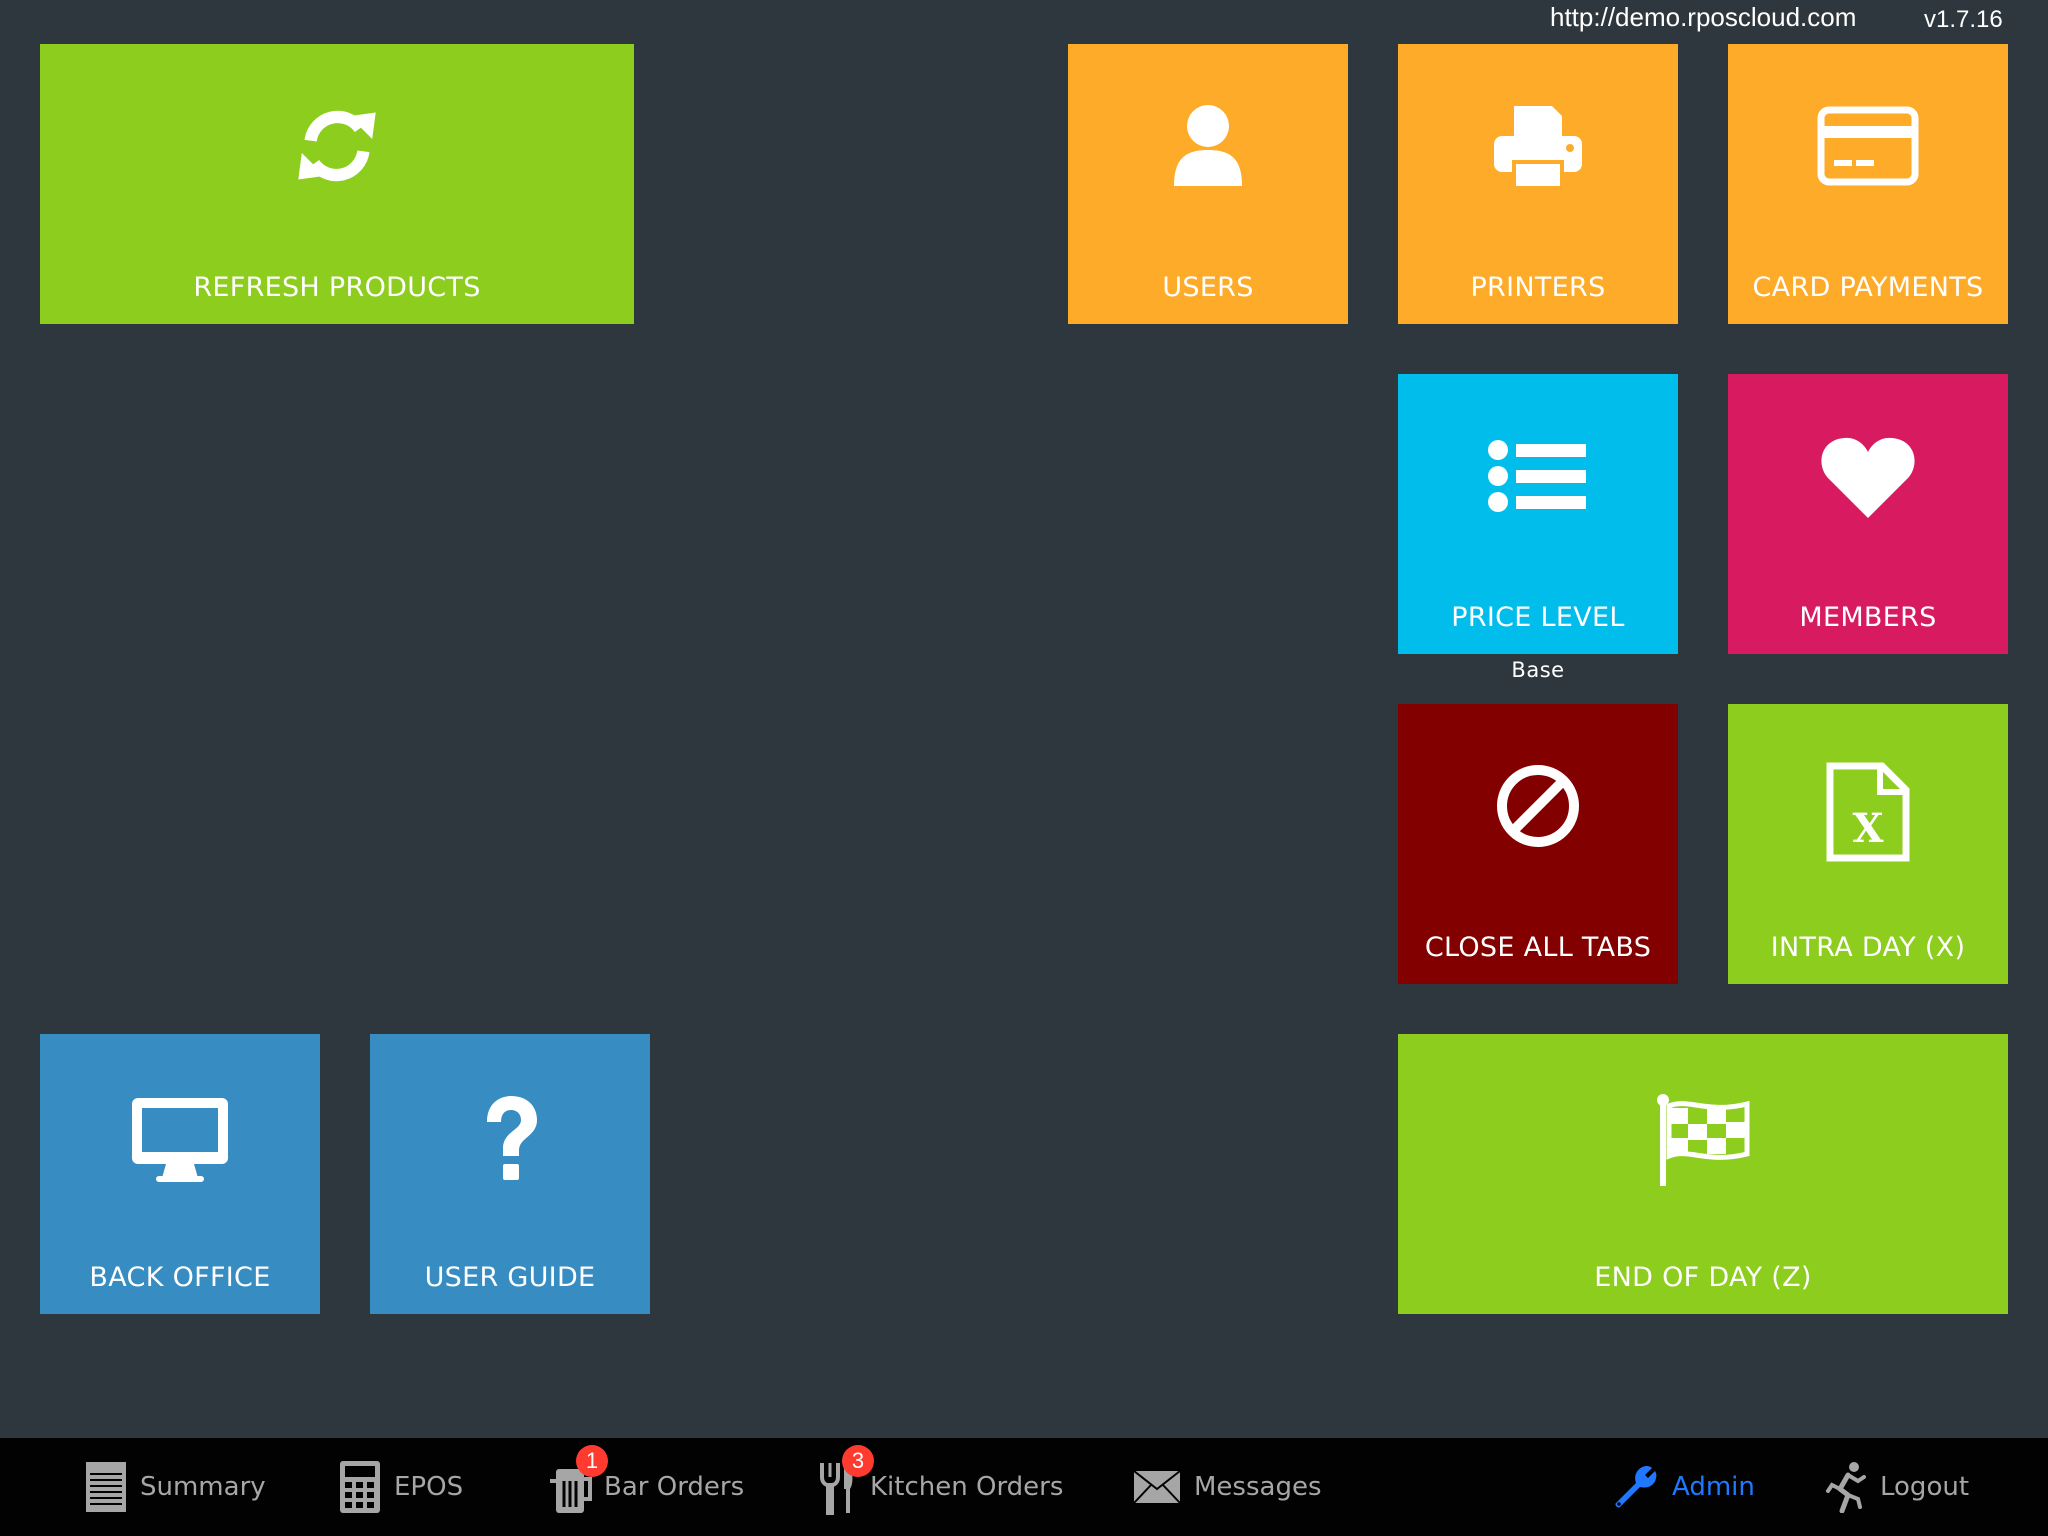  Describe the element at coordinates (1925, 1487) in the screenshot. I see `tab-logout-label: Logout` at that location.